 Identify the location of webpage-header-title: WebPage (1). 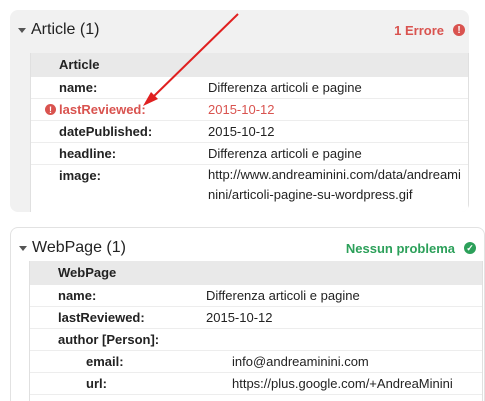
(79, 247).